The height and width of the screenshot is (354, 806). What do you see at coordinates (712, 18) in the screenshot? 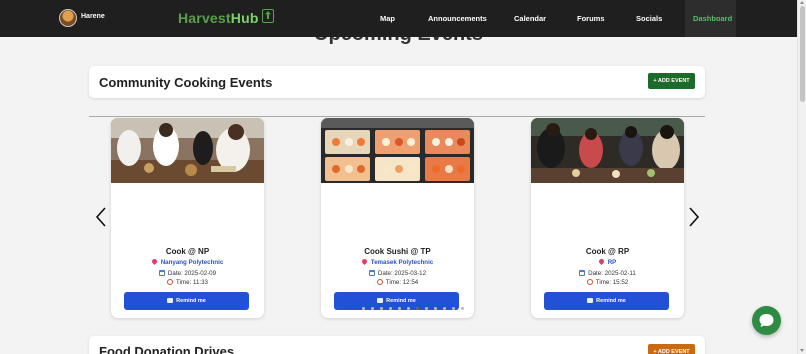
I see `nav-link-dashboard: Dashboard` at bounding box center [712, 18].